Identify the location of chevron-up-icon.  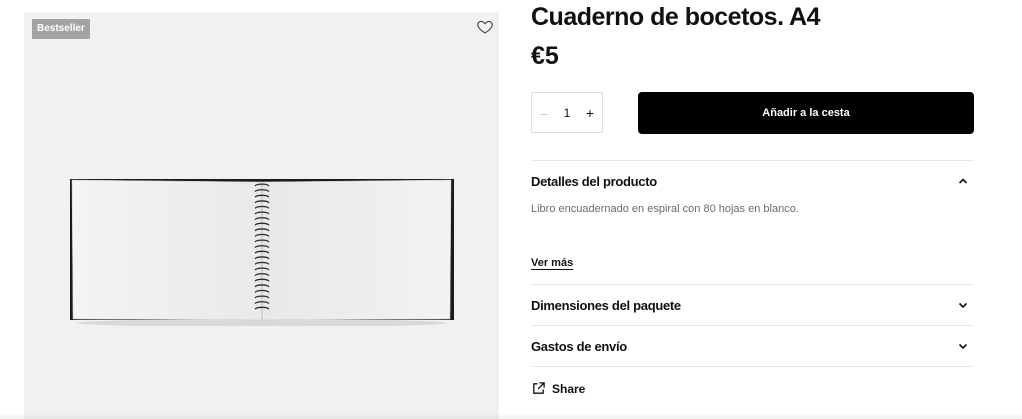
(963, 181).